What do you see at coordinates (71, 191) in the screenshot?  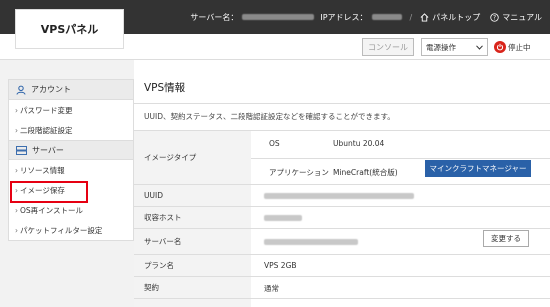 I see `sidebar-item-image-save: › イメージ保存` at bounding box center [71, 191].